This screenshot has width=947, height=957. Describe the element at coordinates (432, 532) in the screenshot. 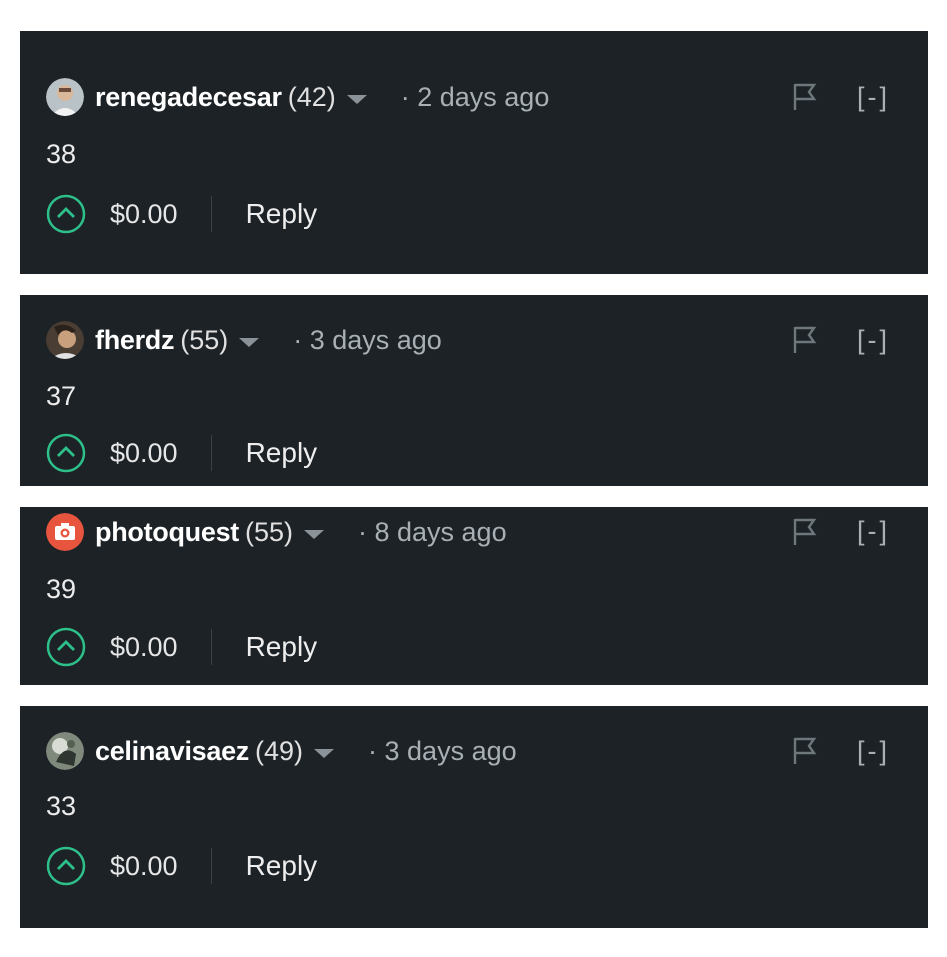

I see `timestamp: · 8 days ago` at that location.